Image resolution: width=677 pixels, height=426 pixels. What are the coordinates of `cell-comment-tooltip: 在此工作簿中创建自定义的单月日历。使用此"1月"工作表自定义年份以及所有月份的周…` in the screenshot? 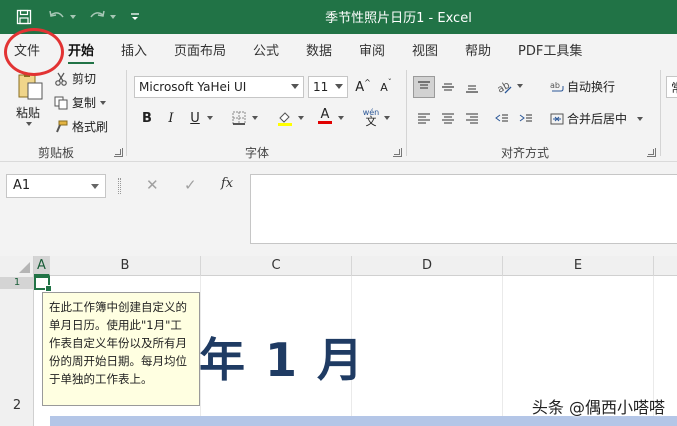 It's located at (121, 349).